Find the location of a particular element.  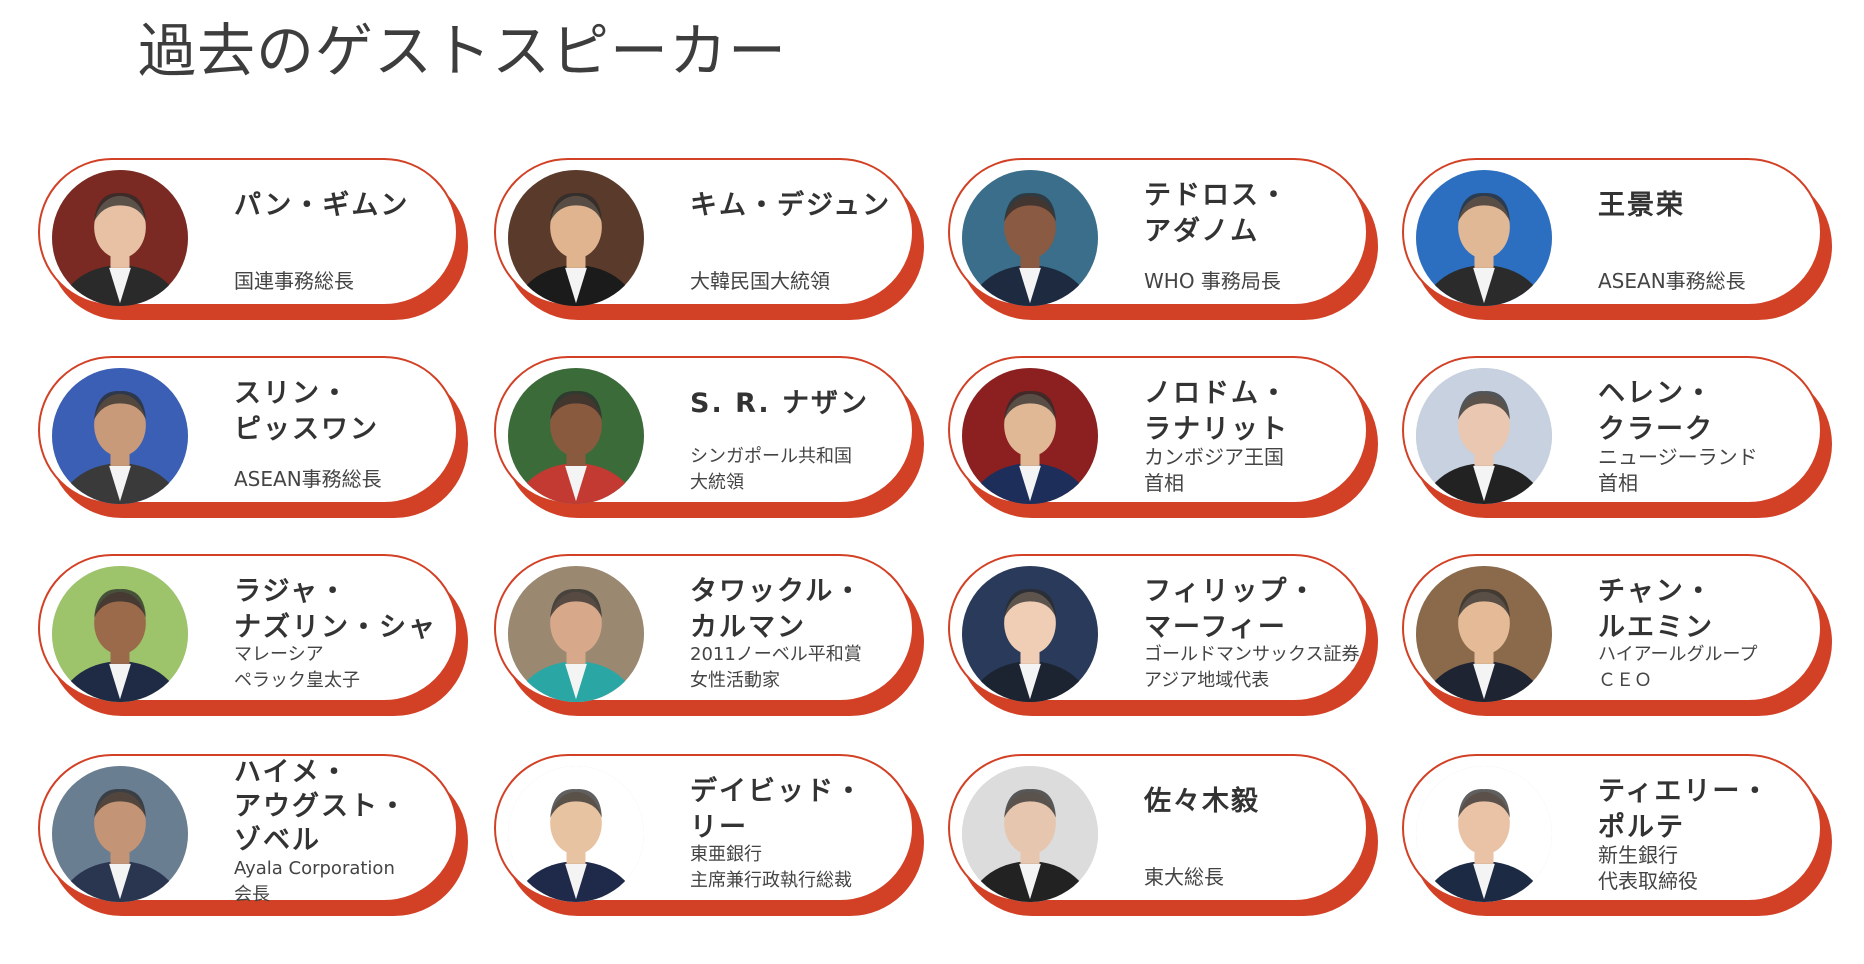

speaker-card: パン・ギムン国連事務総長 is located at coordinates (253, 239).